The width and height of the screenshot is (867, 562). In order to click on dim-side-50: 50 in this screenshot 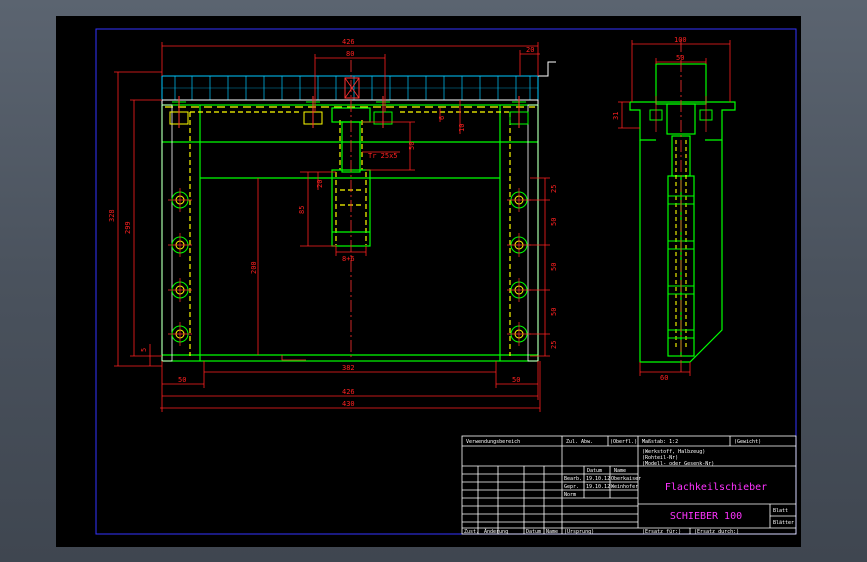, I will do `click(680, 58)`.